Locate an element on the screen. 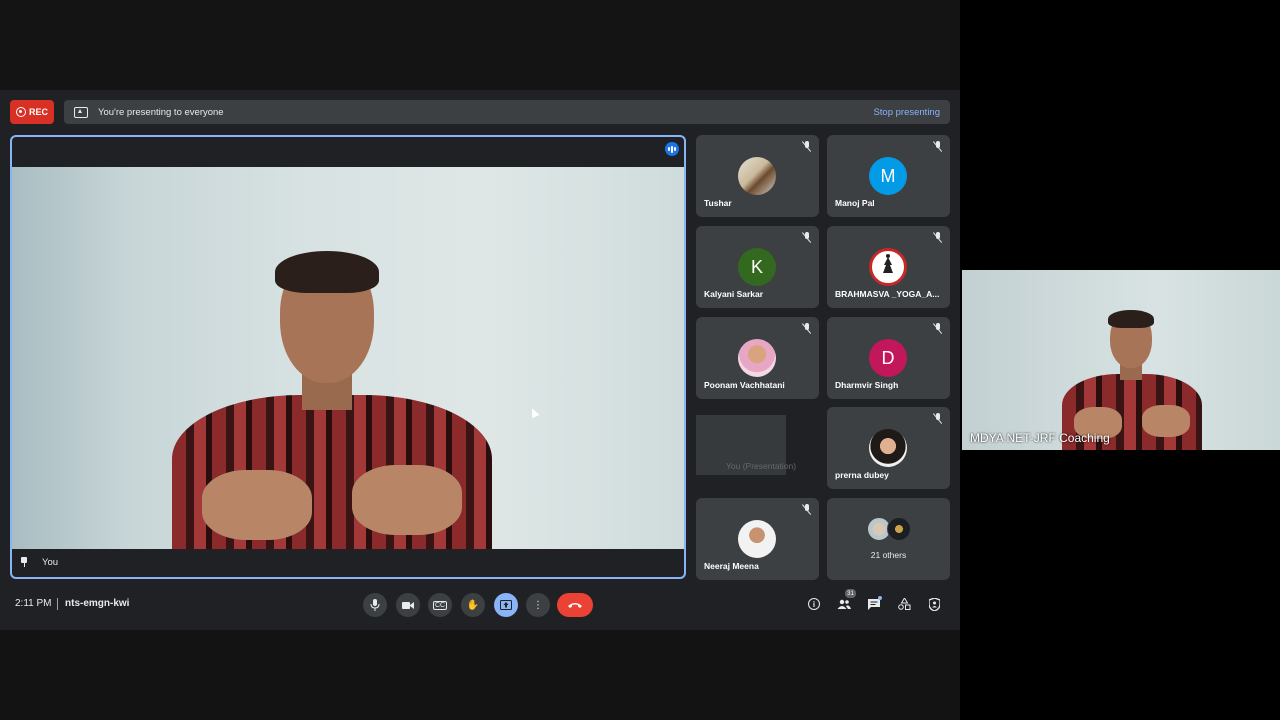 The width and height of the screenshot is (1280, 720). recording-badge: REC is located at coordinates (32, 112).